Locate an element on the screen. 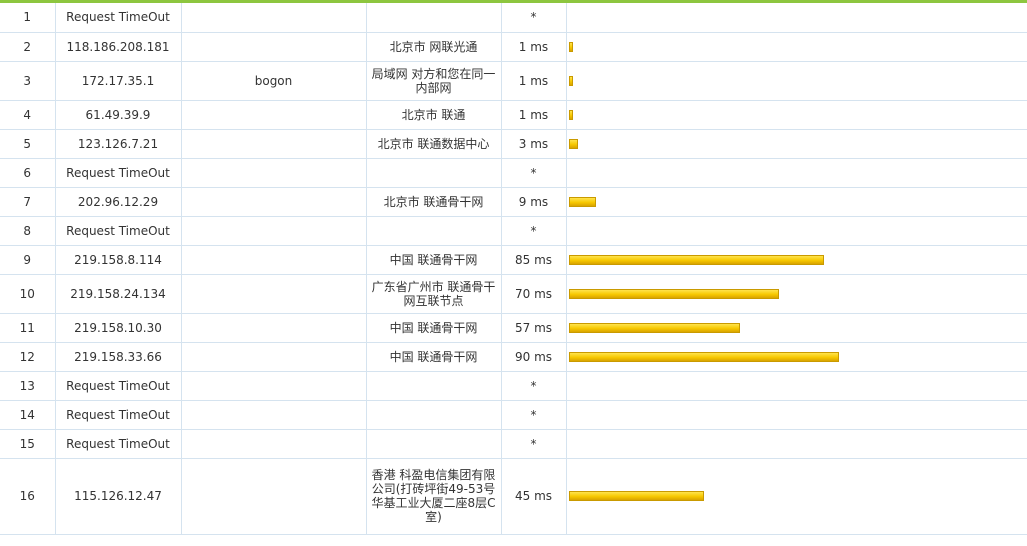 Image resolution: width=1027 pixels, height=546 pixels. hop-ip: 115.126.12.47 is located at coordinates (118, 496).